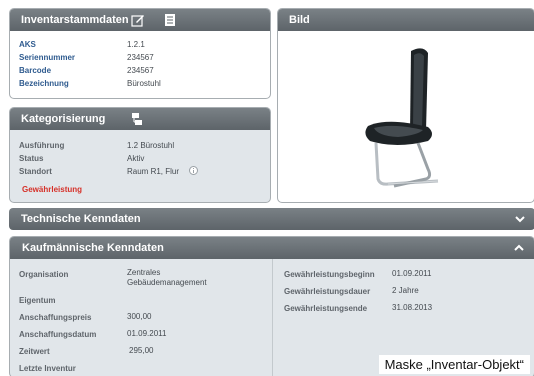 This screenshot has height=376, width=534. What do you see at coordinates (271, 219) in the screenshot?
I see `technical-data-section: Technische Kenndaten` at bounding box center [271, 219].